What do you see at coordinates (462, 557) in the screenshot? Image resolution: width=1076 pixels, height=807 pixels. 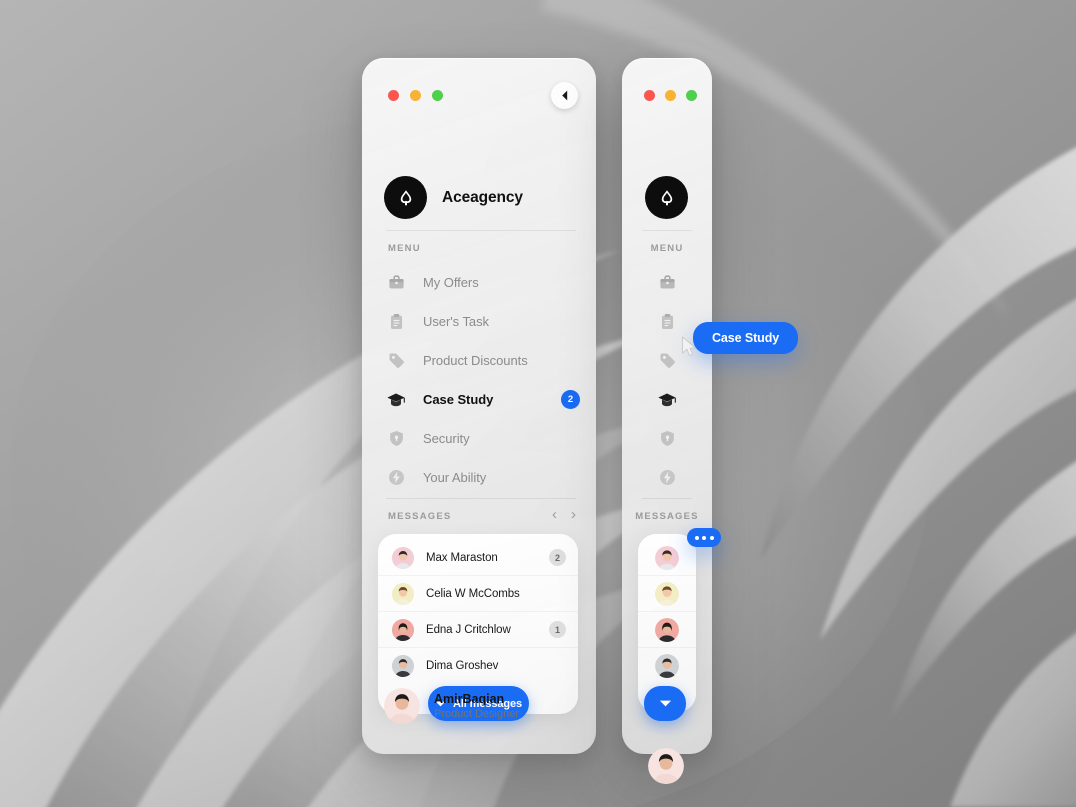 I see `message-sender-name: Max Maraston` at bounding box center [462, 557].